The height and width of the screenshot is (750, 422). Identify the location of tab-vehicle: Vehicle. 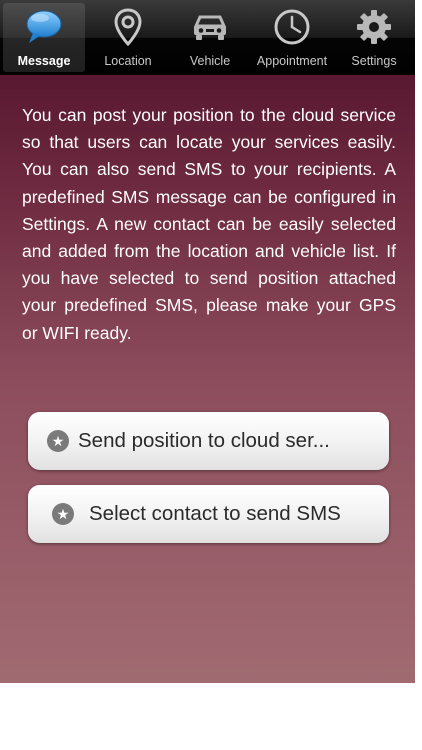
(210, 37).